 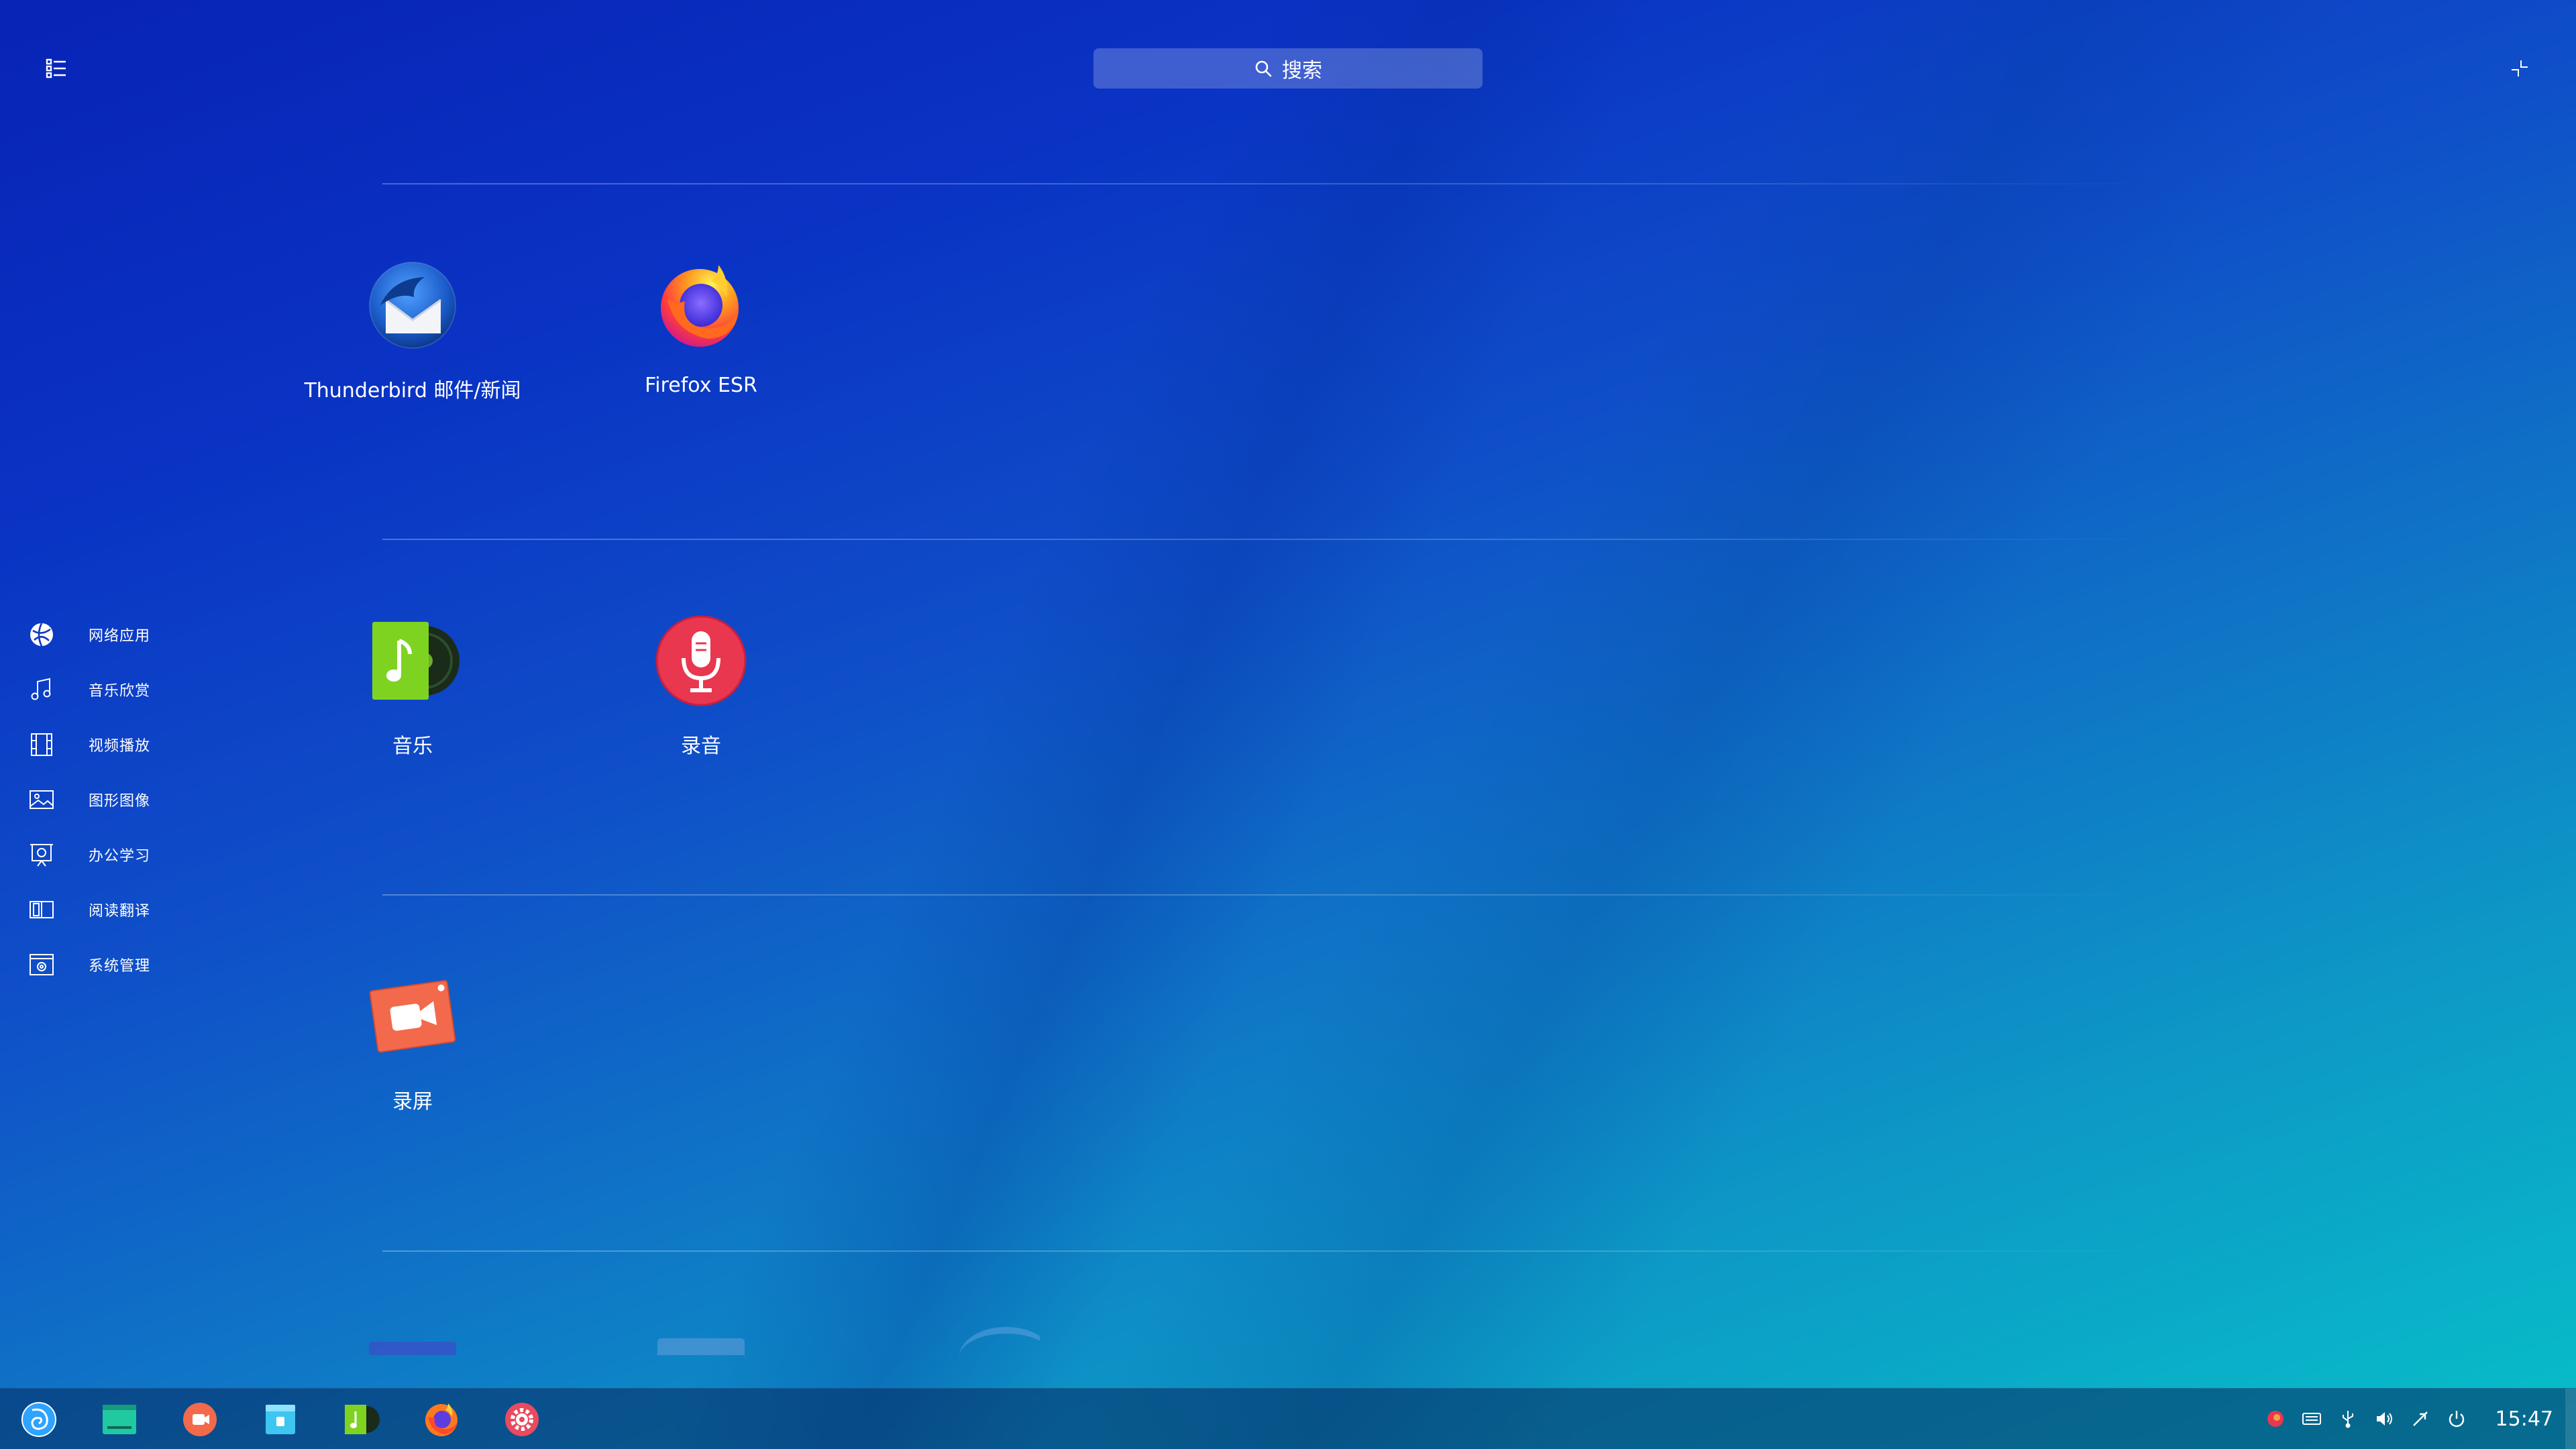 What do you see at coordinates (120, 966) in the screenshot?
I see `category-label: 系统管理` at bounding box center [120, 966].